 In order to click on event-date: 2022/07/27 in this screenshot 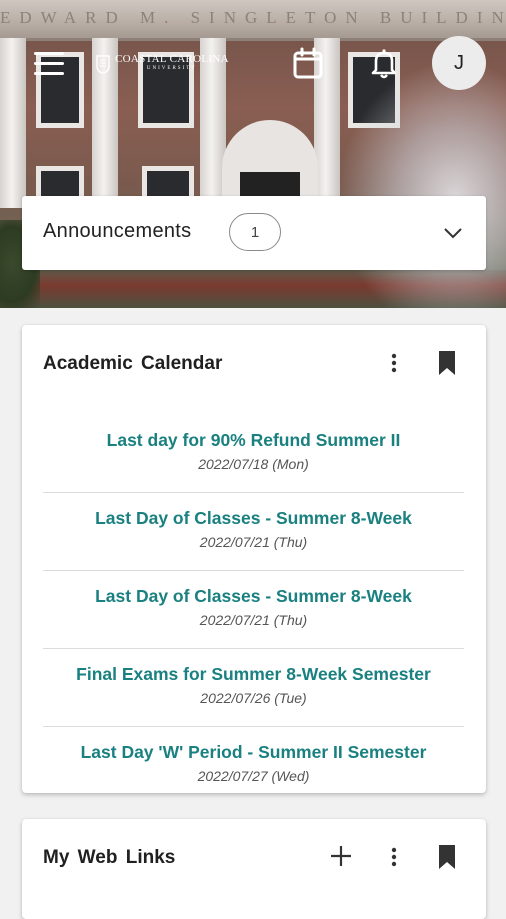, I will do `click(232, 776)`.